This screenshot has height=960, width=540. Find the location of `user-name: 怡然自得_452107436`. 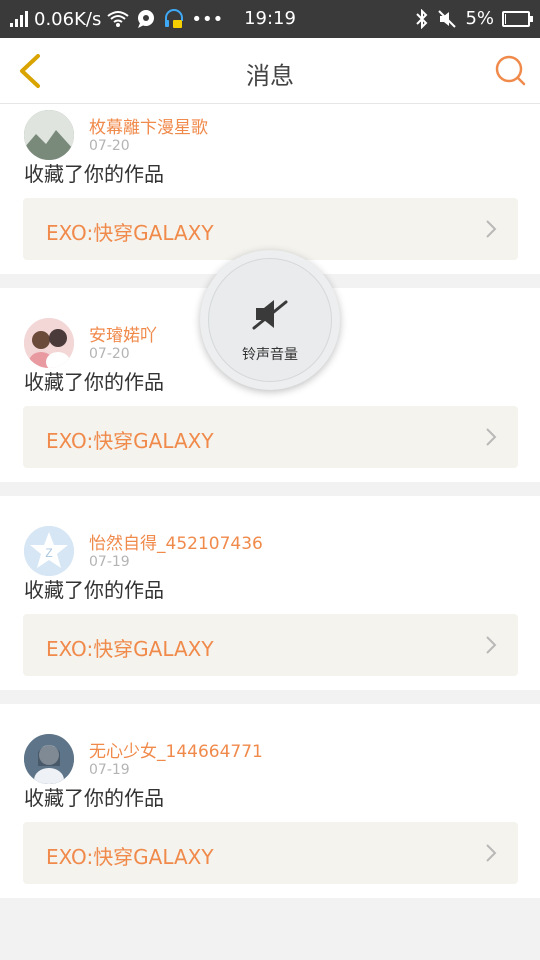

user-name: 怡然自得_452107436 is located at coordinates (176, 541).